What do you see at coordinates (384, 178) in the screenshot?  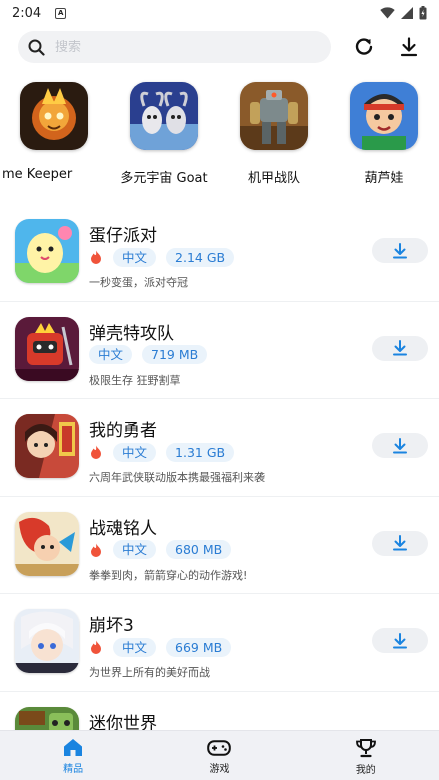 I see `featured-item-label: 葫芦娃` at bounding box center [384, 178].